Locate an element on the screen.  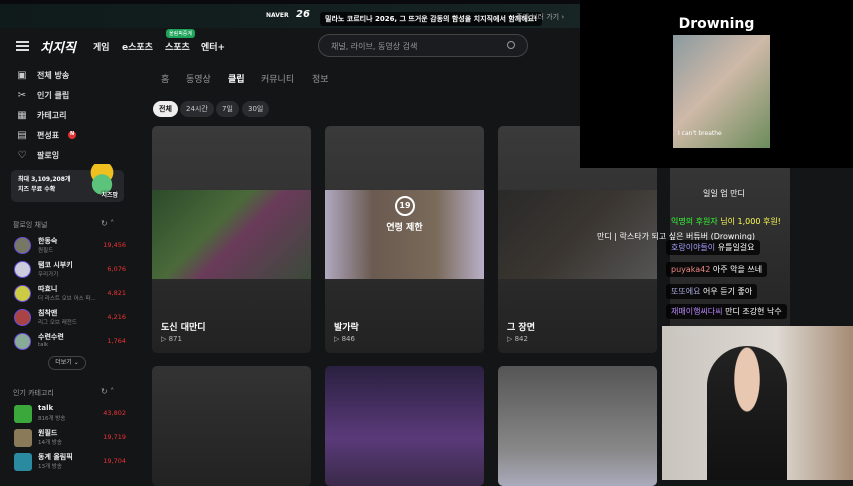
view-count: ▷ 842 is located at coordinates (517, 339).